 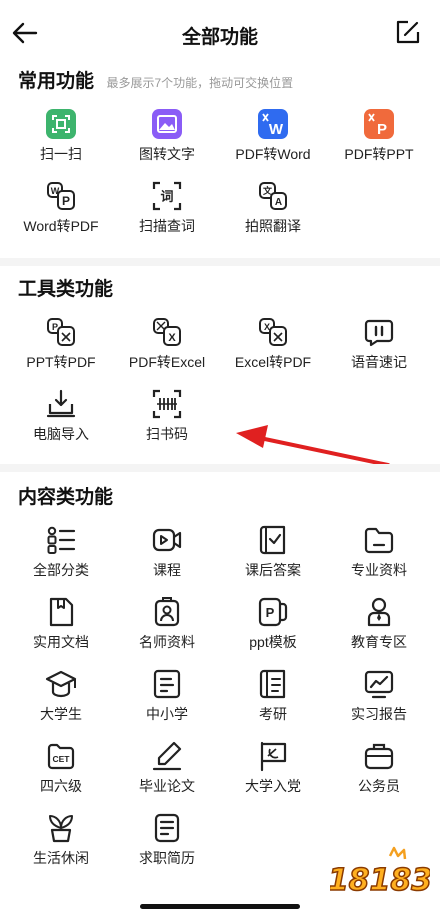 What do you see at coordinates (167, 404) in the screenshot?
I see `scan-book-code-icon` at bounding box center [167, 404].